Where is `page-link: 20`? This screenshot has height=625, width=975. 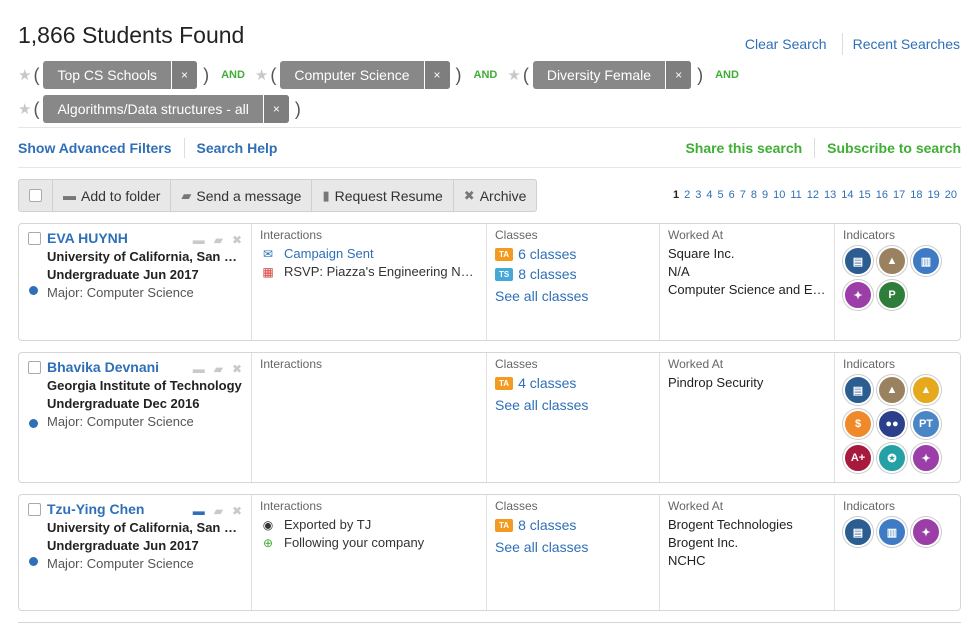
page-link: 20 is located at coordinates (951, 195).